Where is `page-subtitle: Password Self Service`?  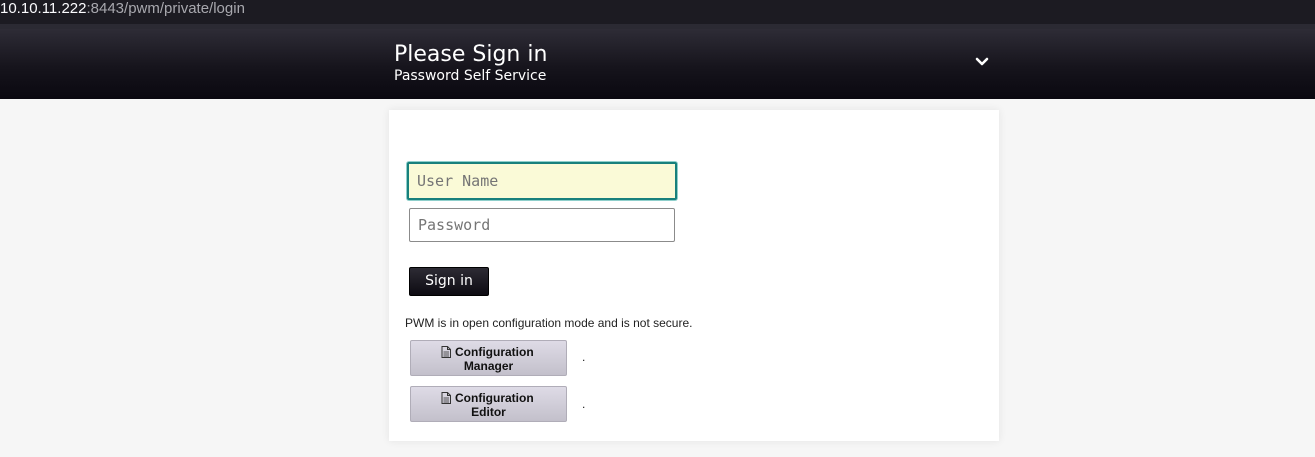 page-subtitle: Password Self Service is located at coordinates (470, 76).